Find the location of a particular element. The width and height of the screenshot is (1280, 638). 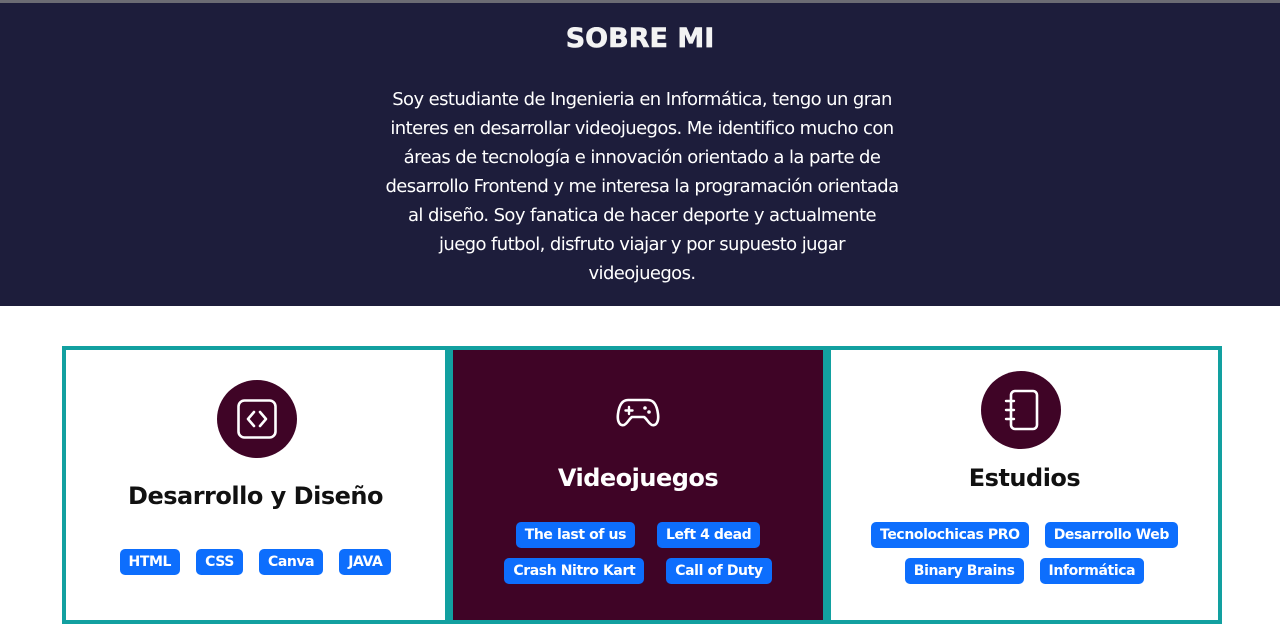

gamepad-icon is located at coordinates (638, 412).